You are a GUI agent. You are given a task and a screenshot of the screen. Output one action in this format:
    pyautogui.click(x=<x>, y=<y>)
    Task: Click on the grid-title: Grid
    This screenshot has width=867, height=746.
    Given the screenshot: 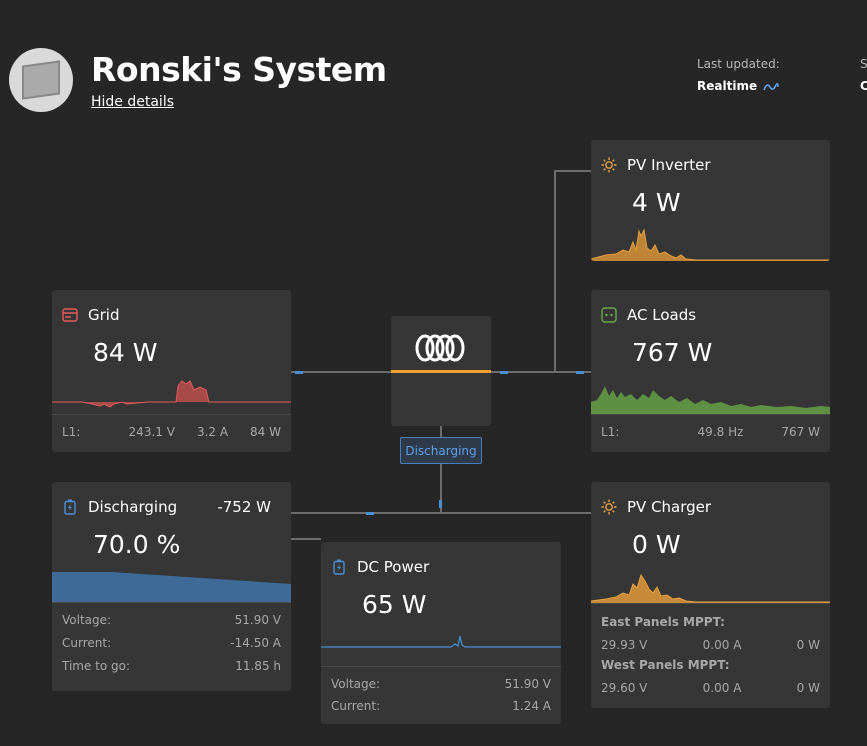 What is the action you would take?
    pyautogui.click(x=104, y=315)
    